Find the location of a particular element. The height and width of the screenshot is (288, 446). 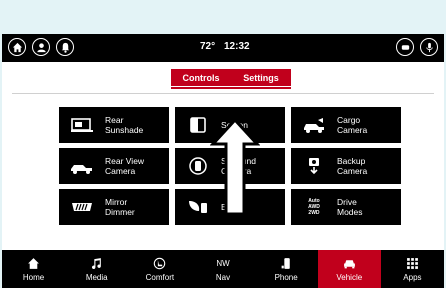

temperature-readout: 72° is located at coordinates (208, 46).